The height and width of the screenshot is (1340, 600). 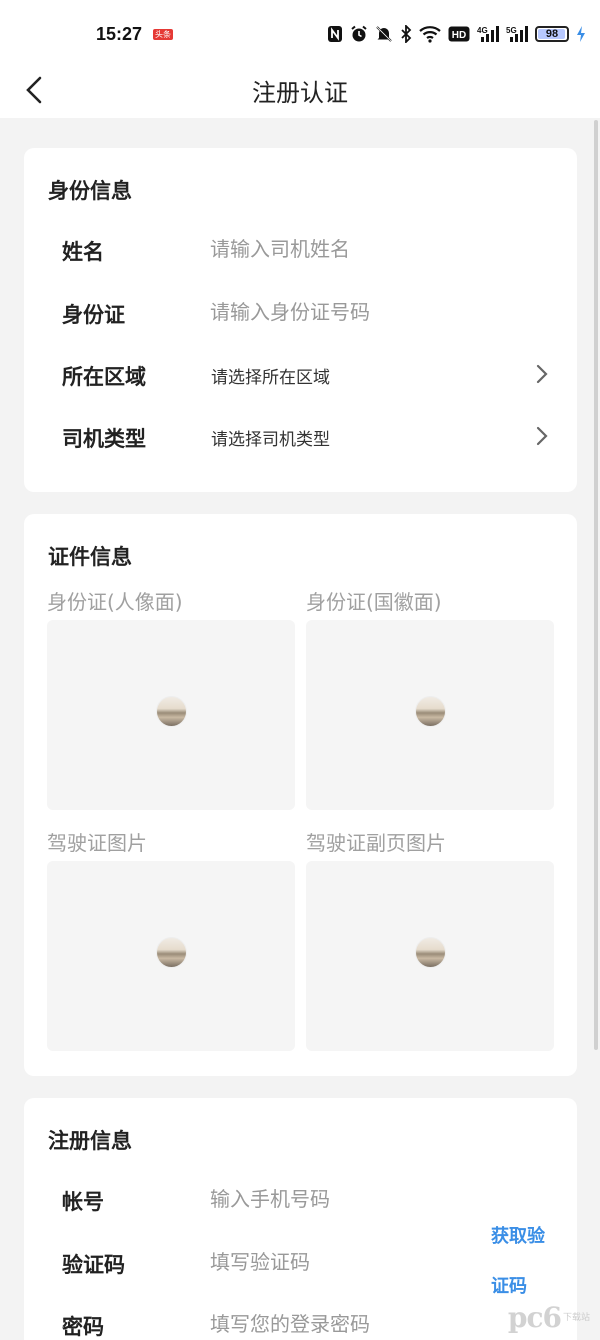 I want to click on driver-type-value: 请选择司机类型, so click(x=270, y=440).